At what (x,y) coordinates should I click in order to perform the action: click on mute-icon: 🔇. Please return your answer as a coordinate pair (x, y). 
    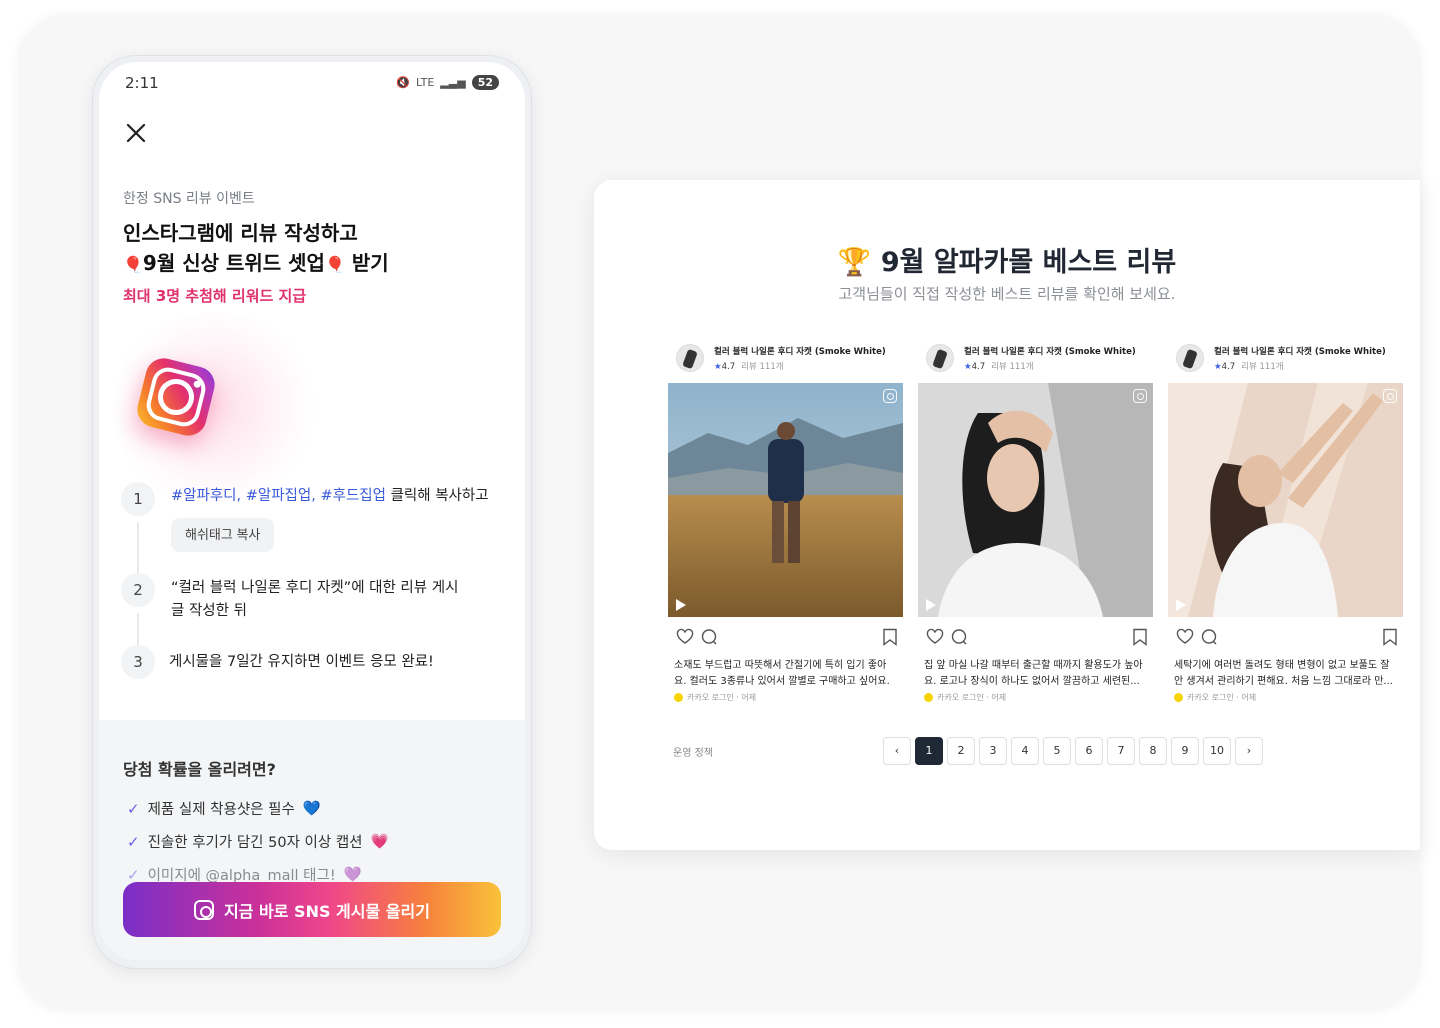
    Looking at the image, I should click on (403, 82).